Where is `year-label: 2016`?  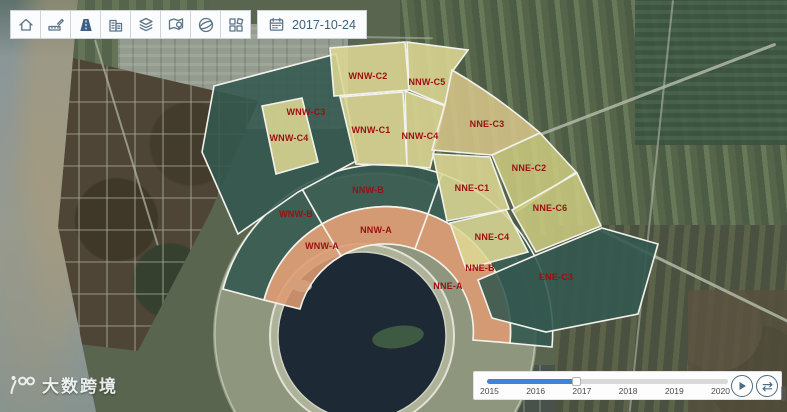 year-label: 2016 is located at coordinates (536, 391).